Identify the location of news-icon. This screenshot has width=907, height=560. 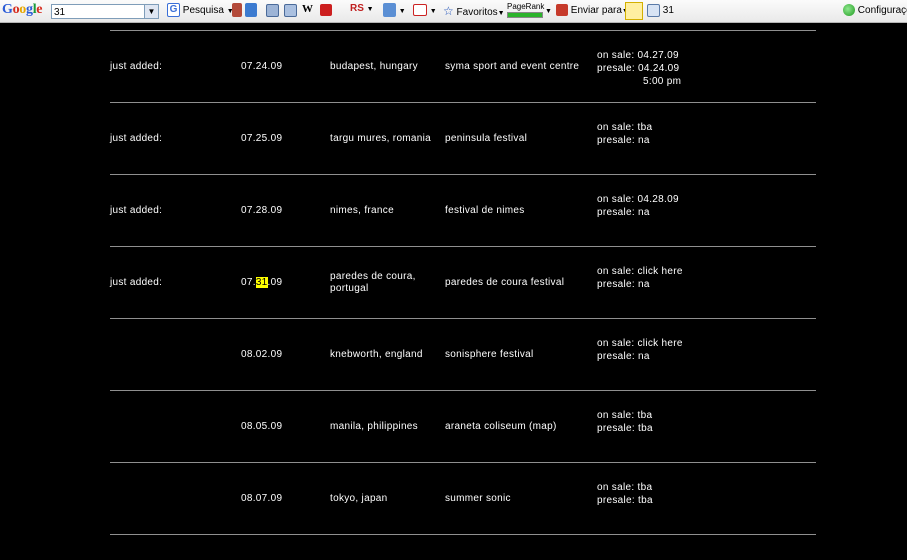
(250, 10).